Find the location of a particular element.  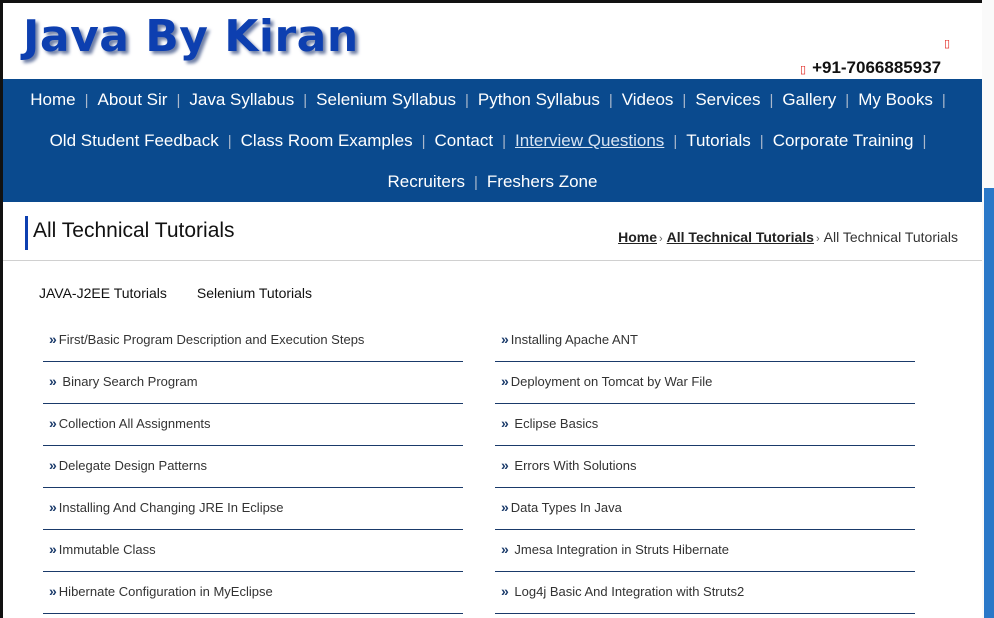

list-item-label: Installing Apache ANT is located at coordinates (574, 339).